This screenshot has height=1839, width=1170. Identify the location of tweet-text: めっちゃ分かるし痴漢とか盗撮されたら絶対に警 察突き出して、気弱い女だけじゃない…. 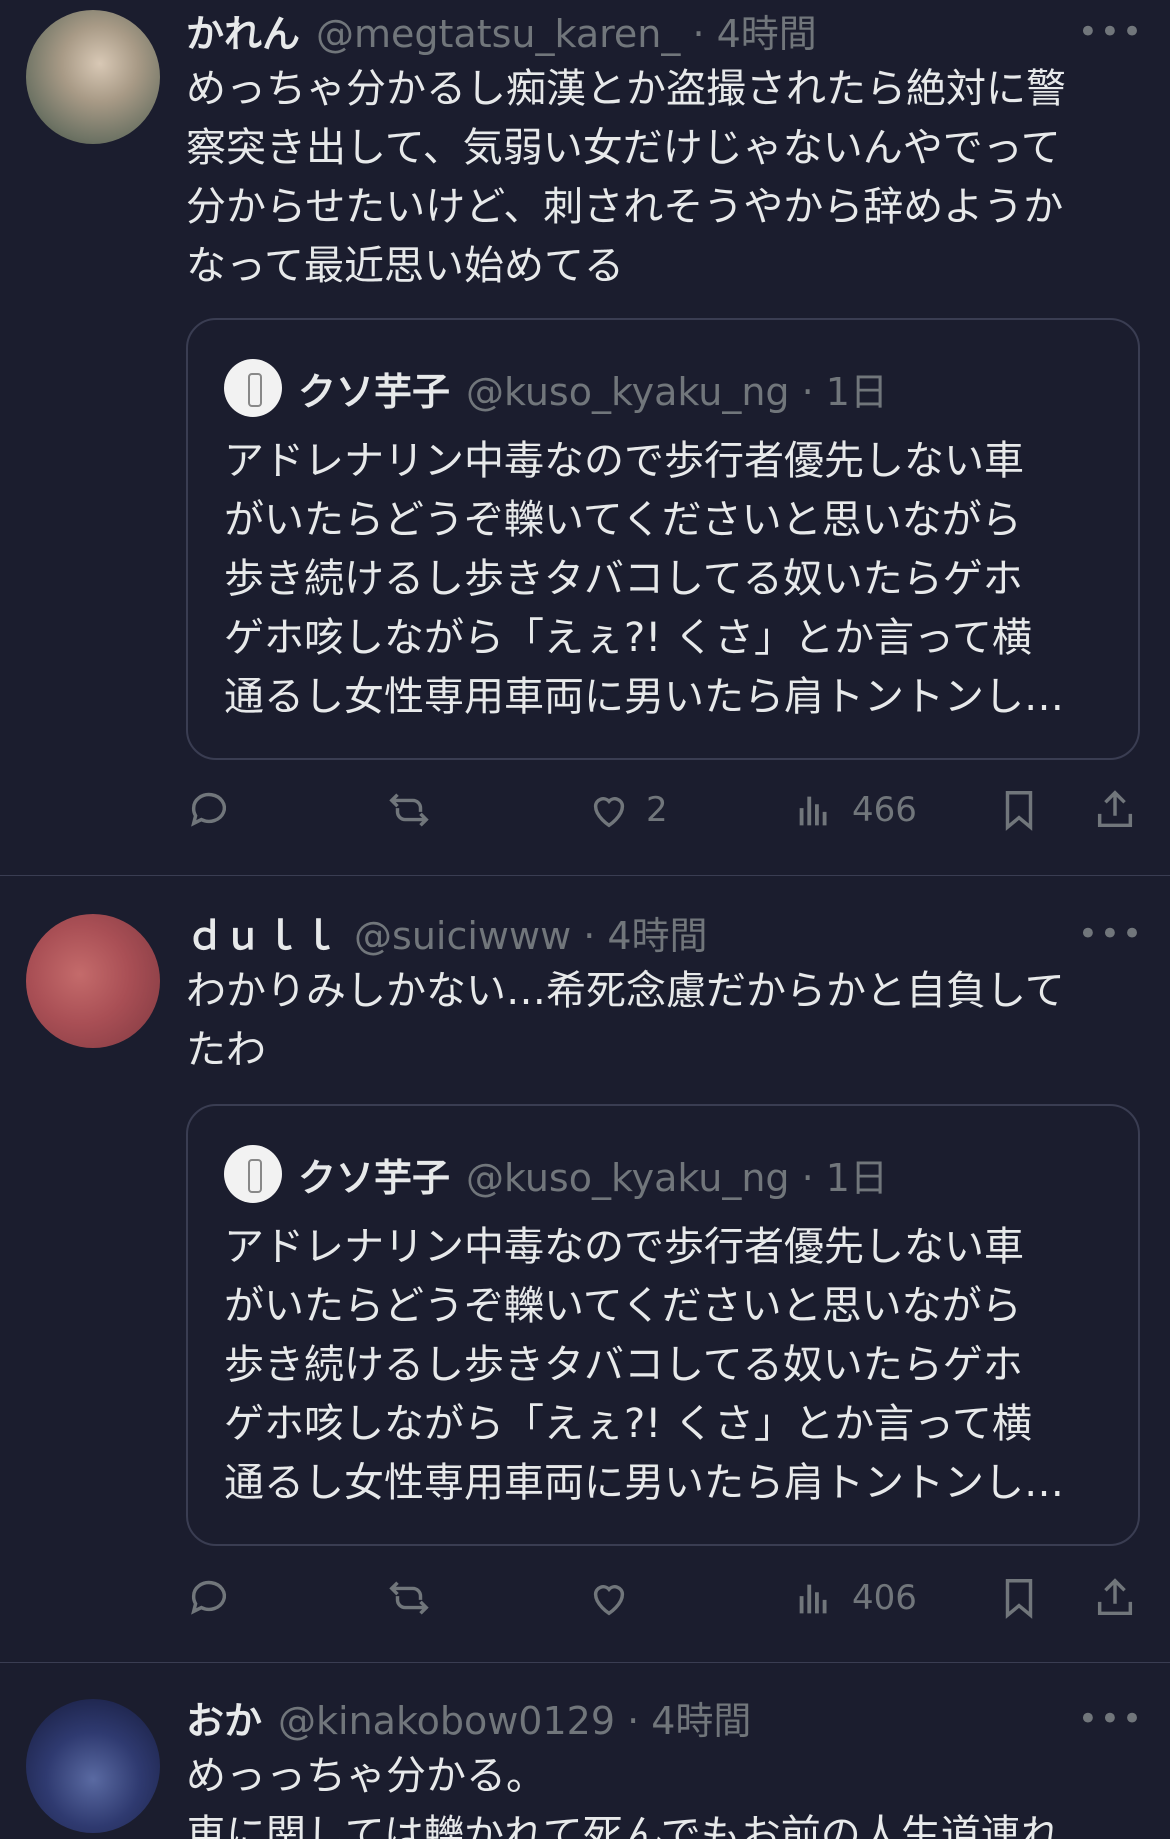
(626, 177).